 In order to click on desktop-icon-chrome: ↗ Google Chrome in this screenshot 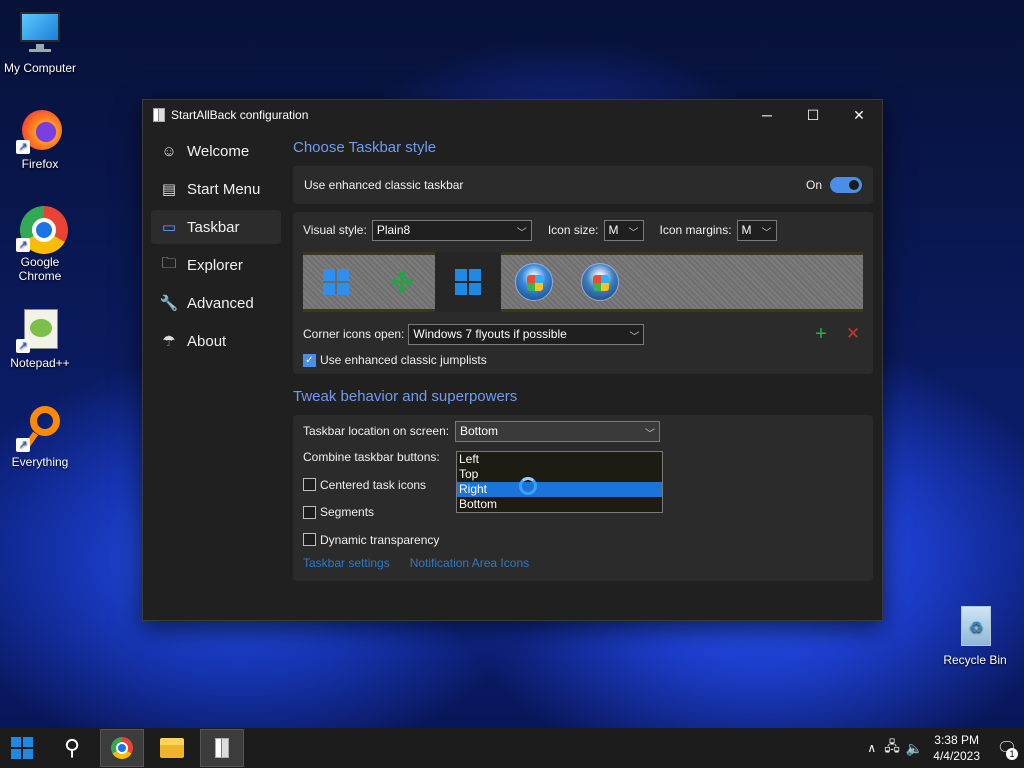, I will do `click(40, 243)`.